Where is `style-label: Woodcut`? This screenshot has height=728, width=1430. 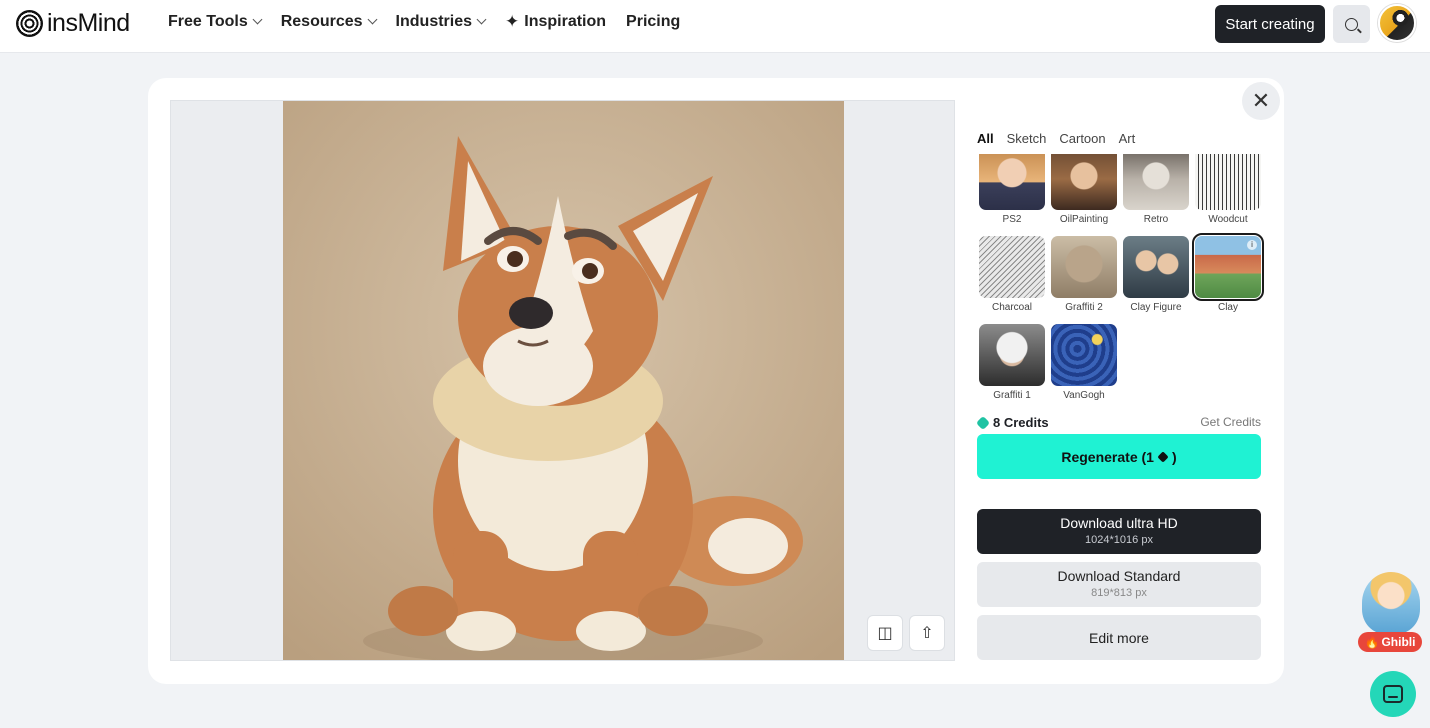
style-label: Woodcut is located at coordinates (1228, 219).